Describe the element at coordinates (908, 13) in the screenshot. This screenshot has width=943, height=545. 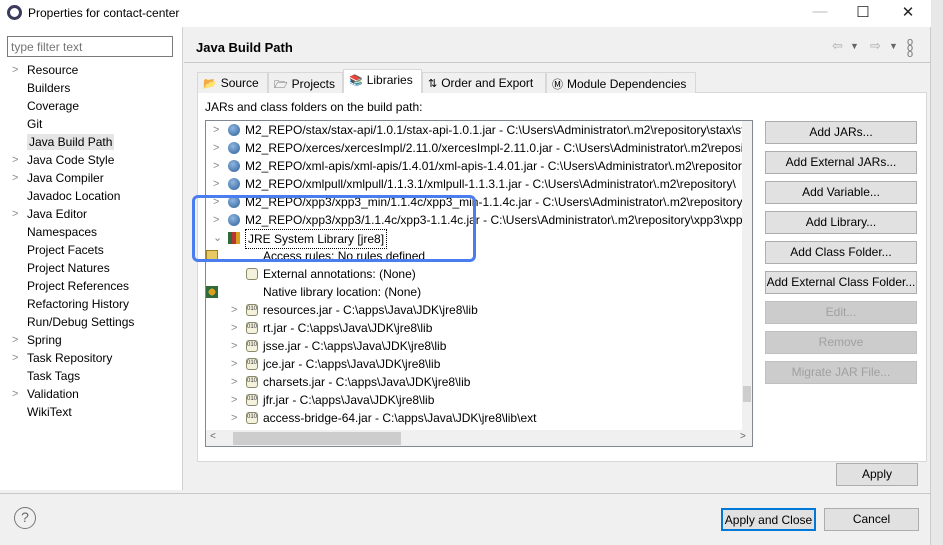
I see `close-button: ✕` at that location.